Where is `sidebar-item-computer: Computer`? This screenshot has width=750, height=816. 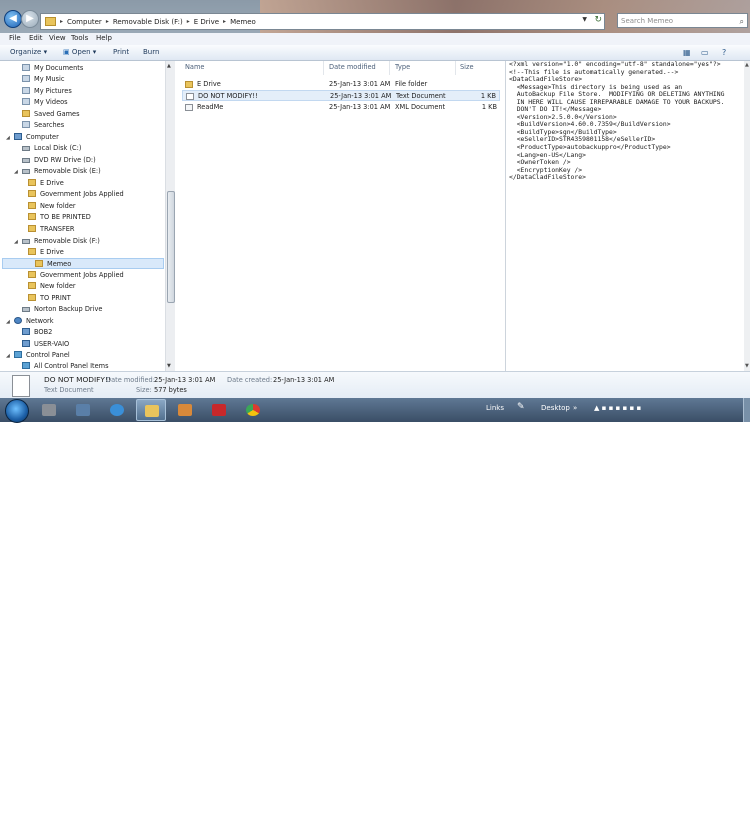 sidebar-item-computer: Computer is located at coordinates (36, 137).